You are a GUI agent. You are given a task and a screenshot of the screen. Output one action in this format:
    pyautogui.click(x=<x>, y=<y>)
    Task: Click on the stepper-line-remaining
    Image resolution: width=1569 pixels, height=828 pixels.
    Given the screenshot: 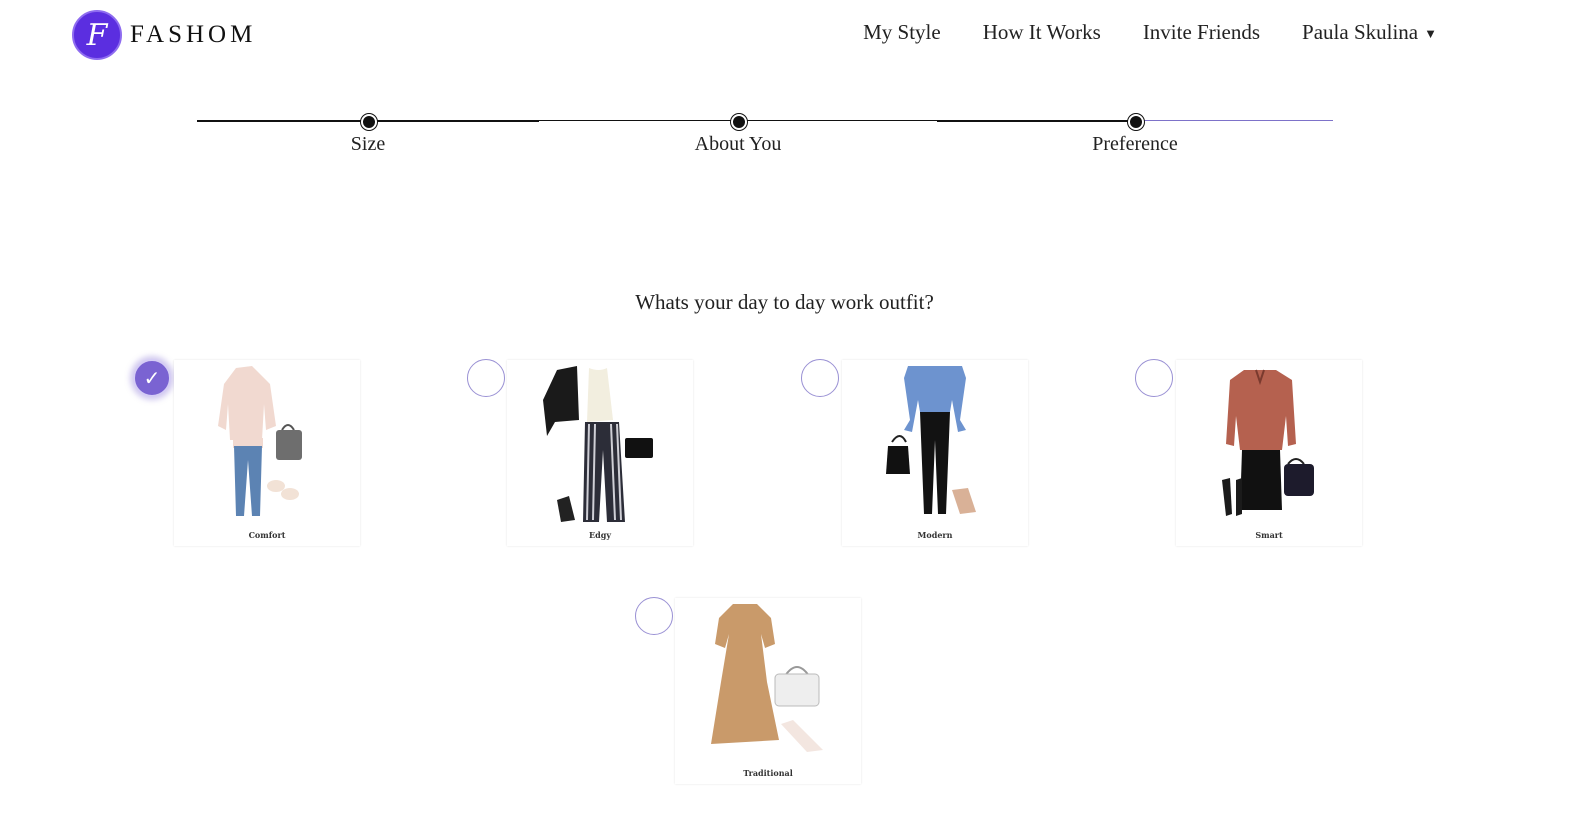 What is the action you would take?
    pyautogui.click(x=1234, y=120)
    